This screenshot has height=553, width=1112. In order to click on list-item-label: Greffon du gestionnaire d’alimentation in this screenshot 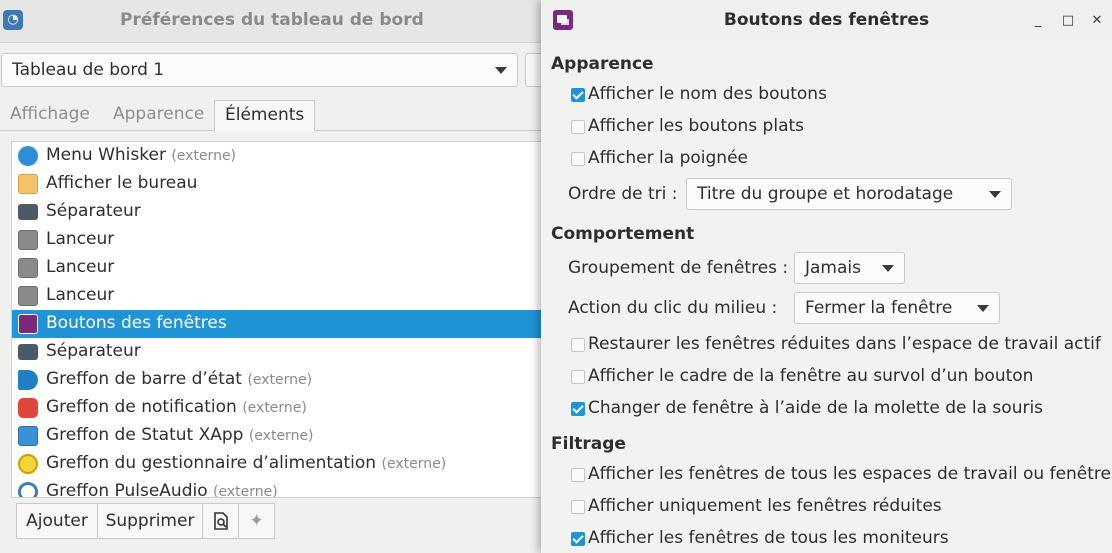, I will do `click(211, 463)`.